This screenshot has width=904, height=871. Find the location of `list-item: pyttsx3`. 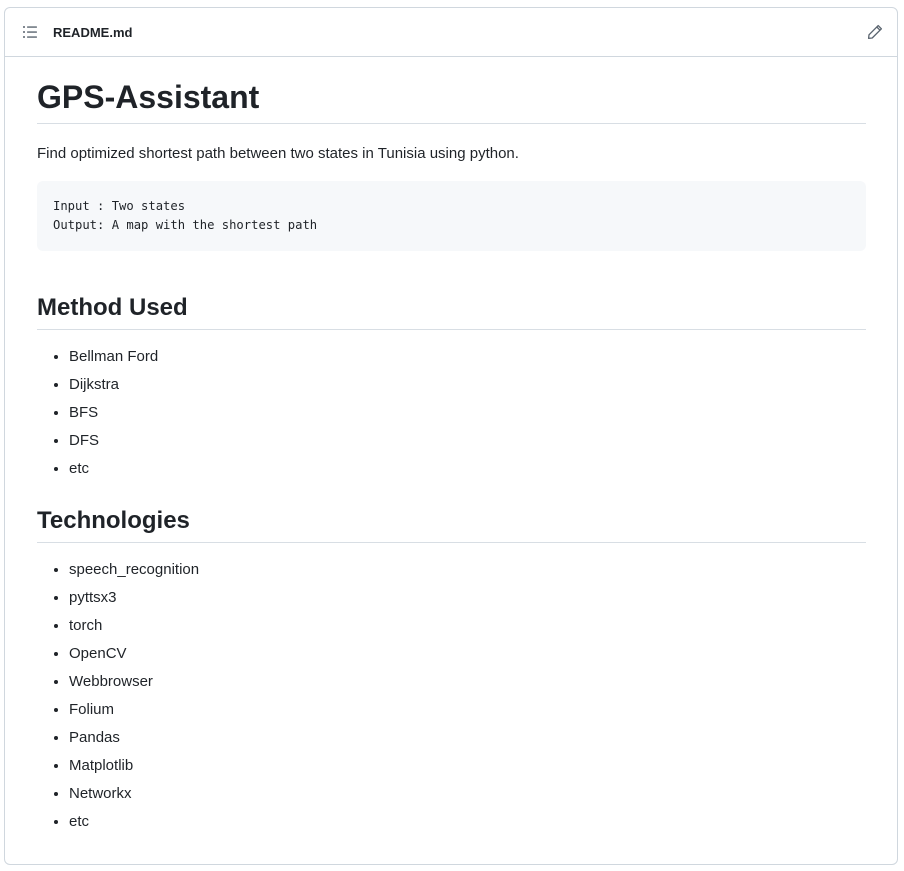

list-item: pyttsx3 is located at coordinates (467, 598).